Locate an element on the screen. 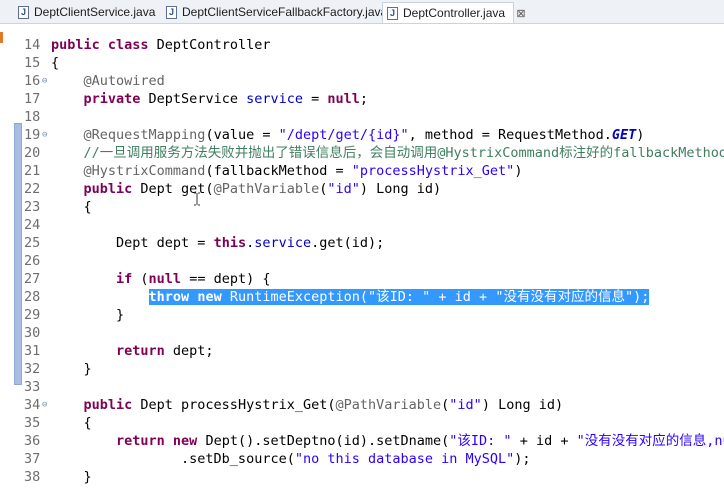 Image resolution: width=724 pixels, height=496 pixels. code-line: 17 private DeptService service = null; is located at coordinates (362, 99).